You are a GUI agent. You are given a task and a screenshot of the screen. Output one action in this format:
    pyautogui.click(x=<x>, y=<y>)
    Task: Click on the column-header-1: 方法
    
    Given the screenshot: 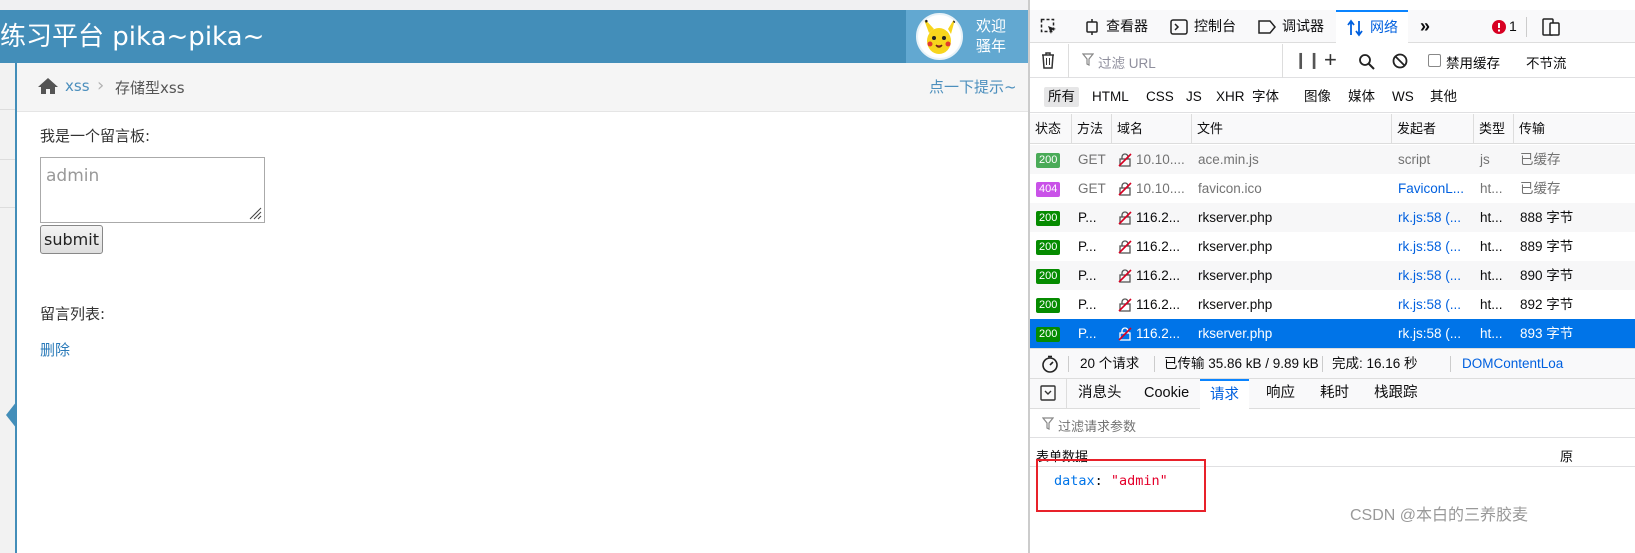 What is the action you would take?
    pyautogui.click(x=1092, y=129)
    